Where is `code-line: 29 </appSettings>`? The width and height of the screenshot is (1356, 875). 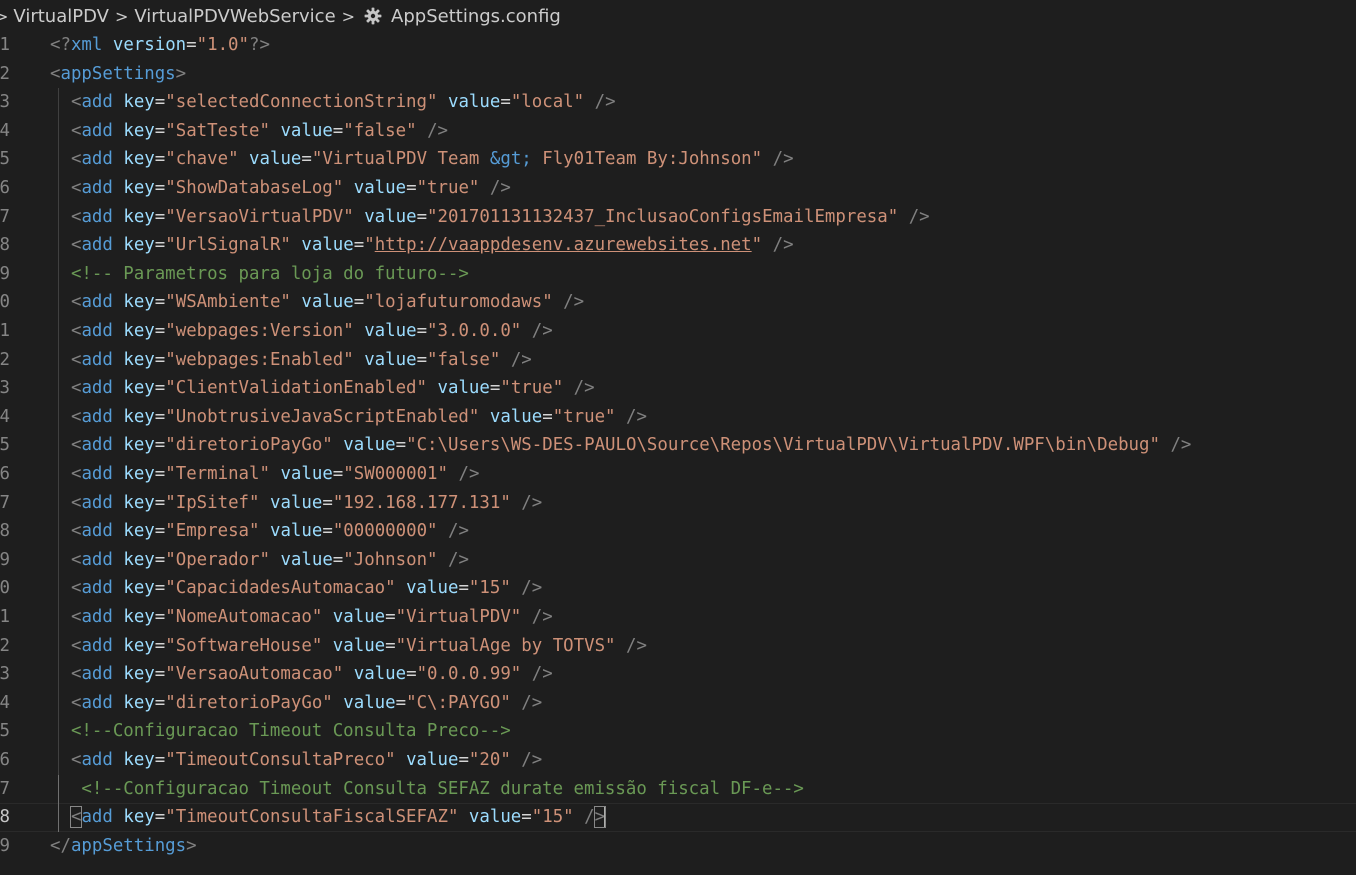 code-line: 29 </appSettings> is located at coordinates (678, 846).